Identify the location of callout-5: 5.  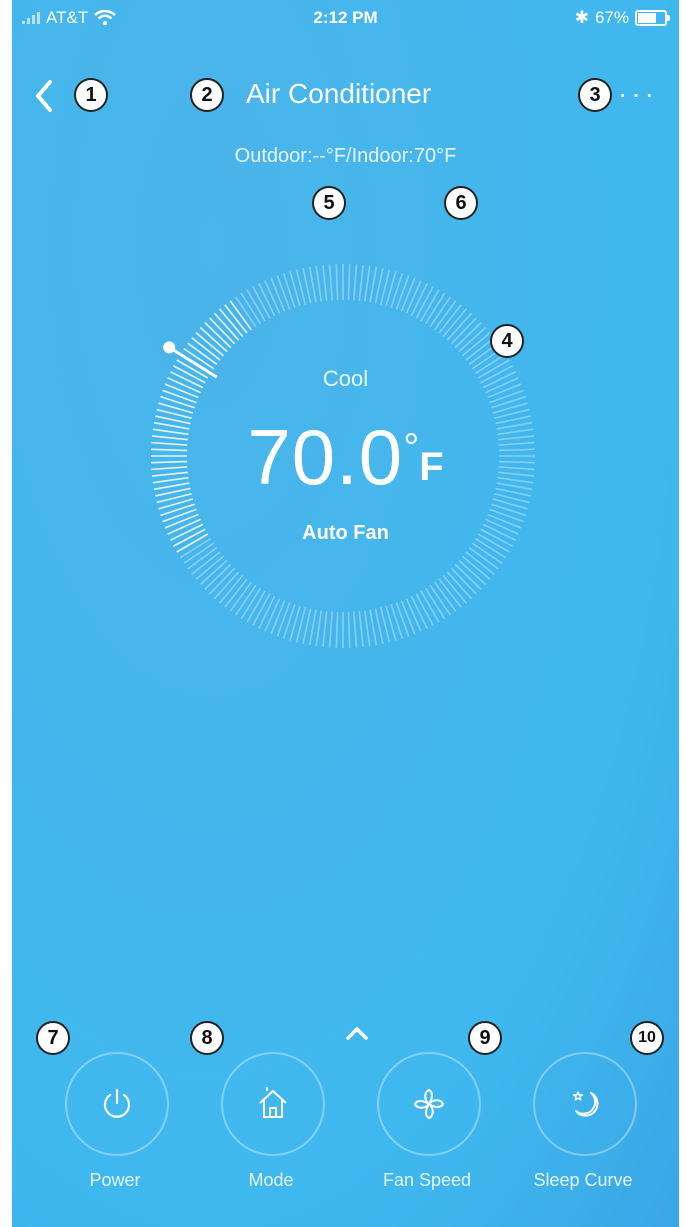
(329, 203).